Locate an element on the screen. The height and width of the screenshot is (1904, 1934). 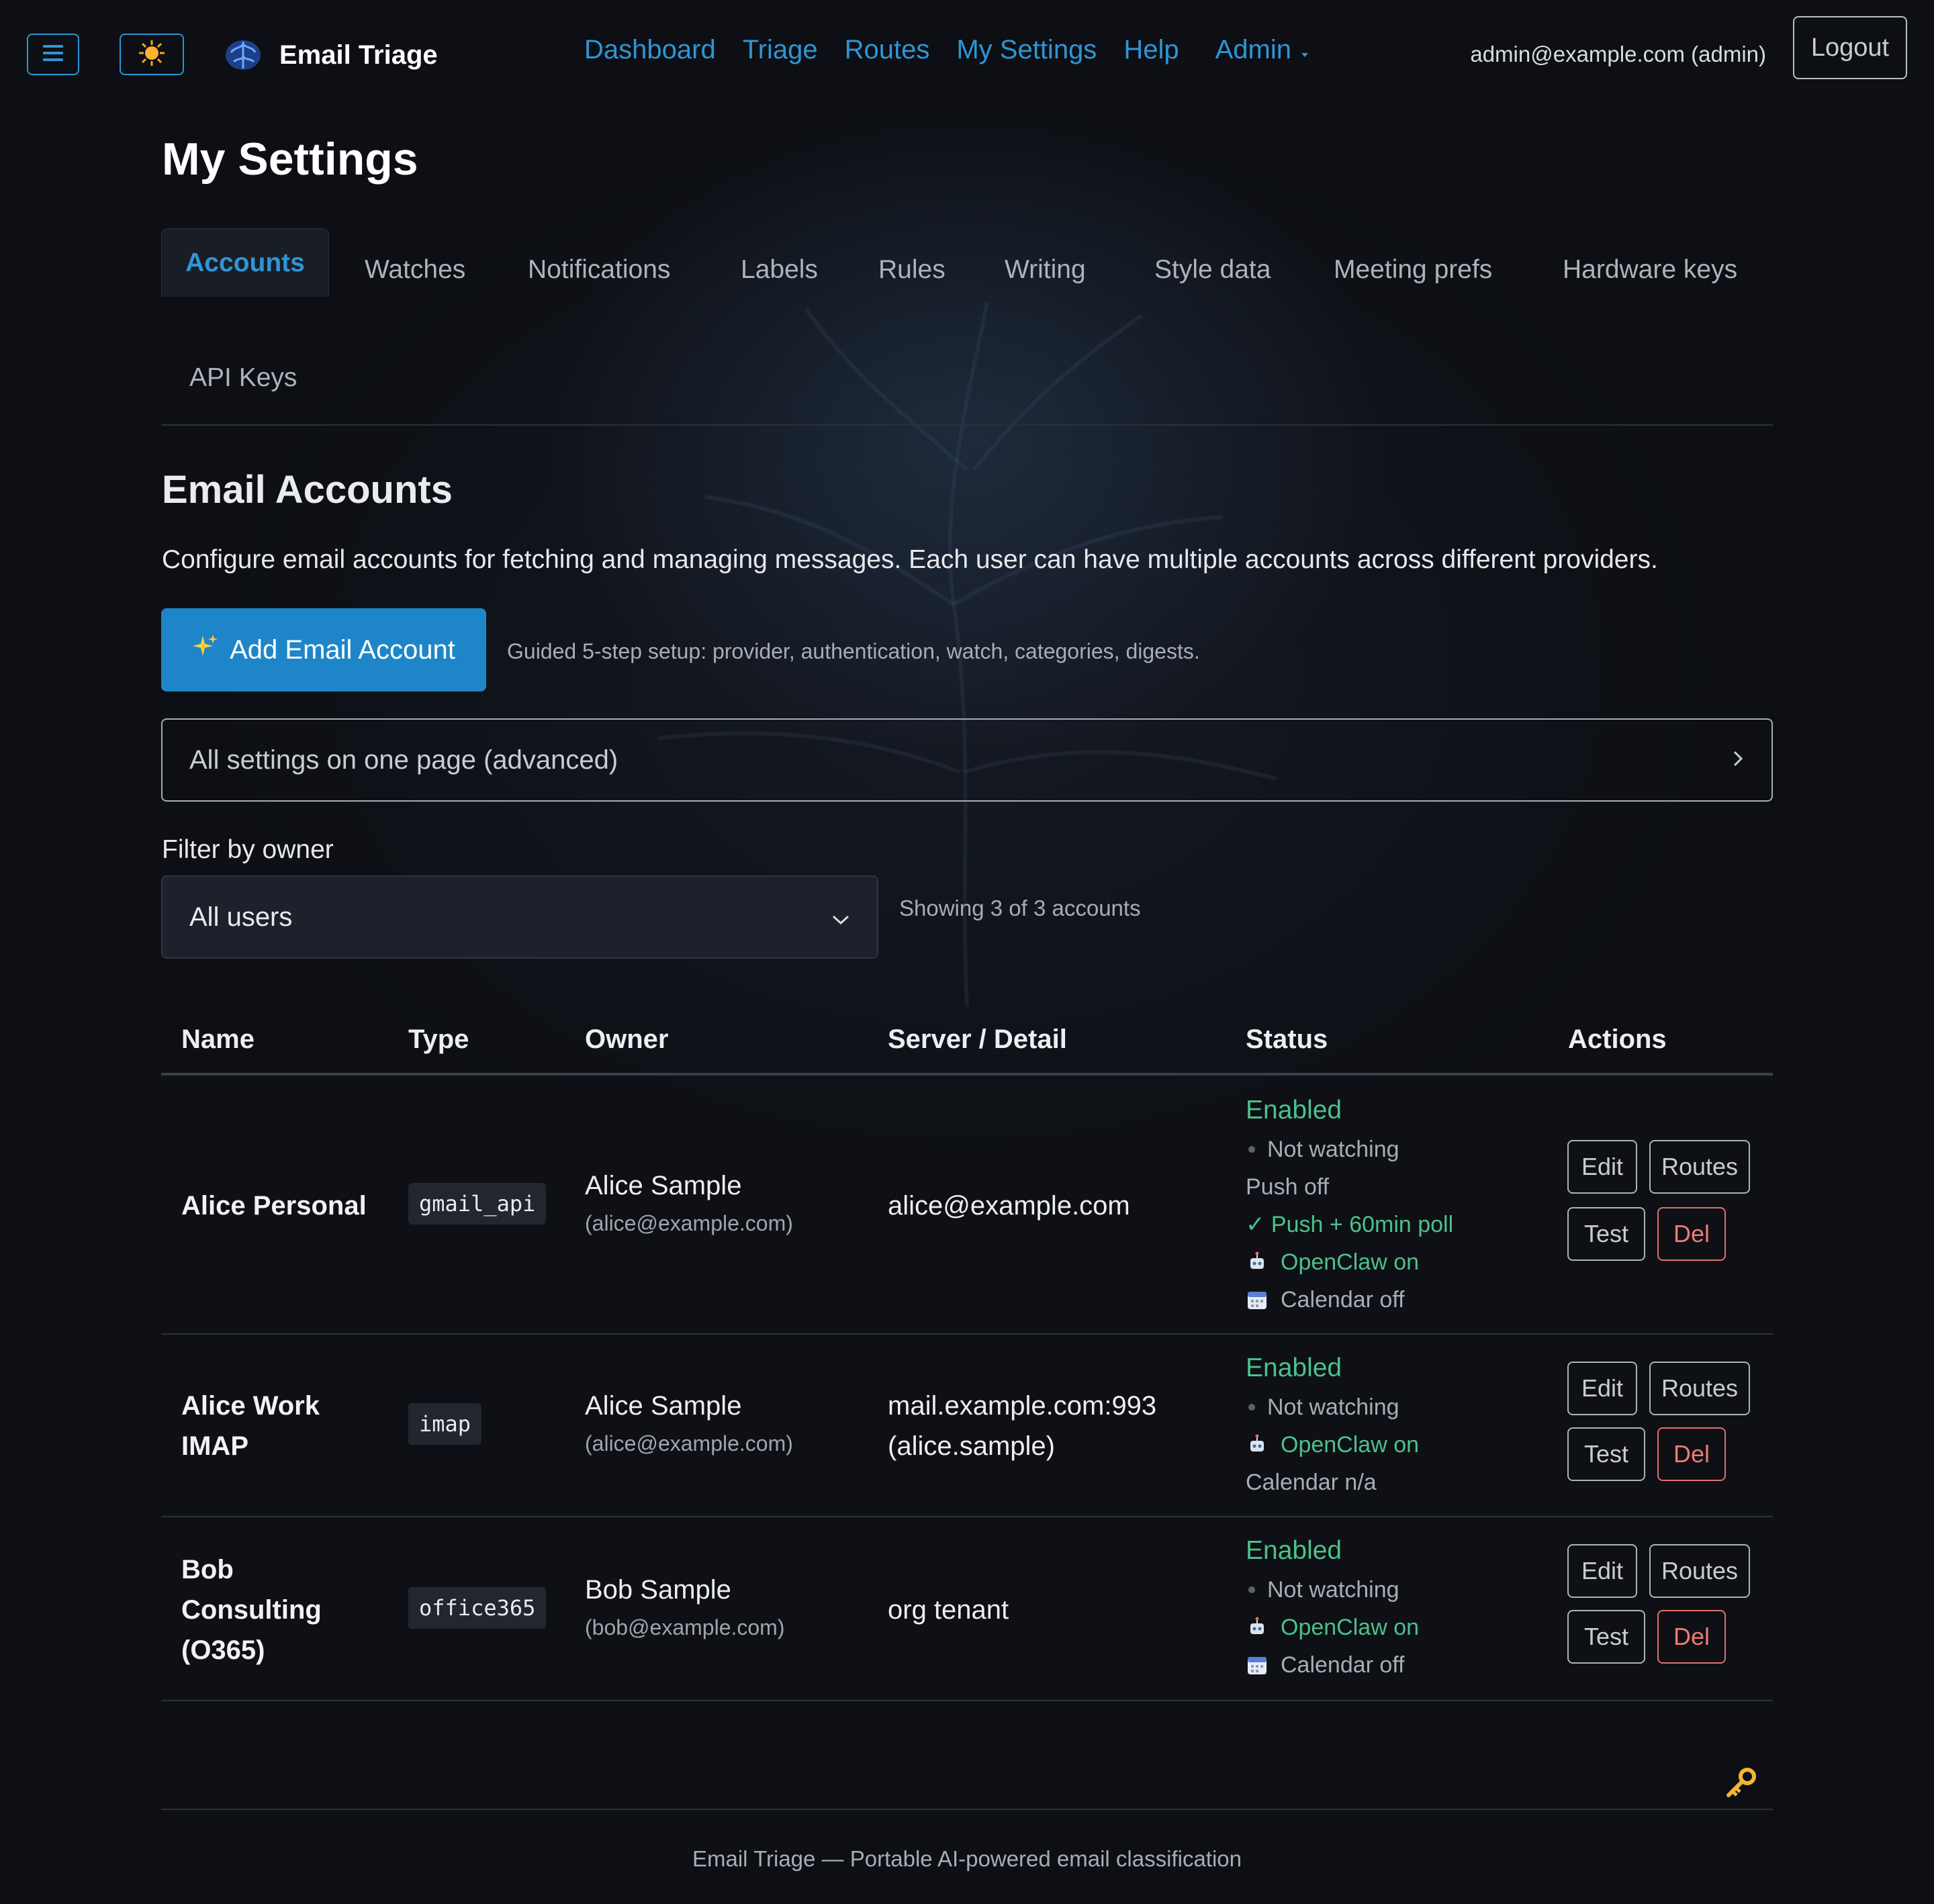
col-header-name: Name is located at coordinates (218, 1039).